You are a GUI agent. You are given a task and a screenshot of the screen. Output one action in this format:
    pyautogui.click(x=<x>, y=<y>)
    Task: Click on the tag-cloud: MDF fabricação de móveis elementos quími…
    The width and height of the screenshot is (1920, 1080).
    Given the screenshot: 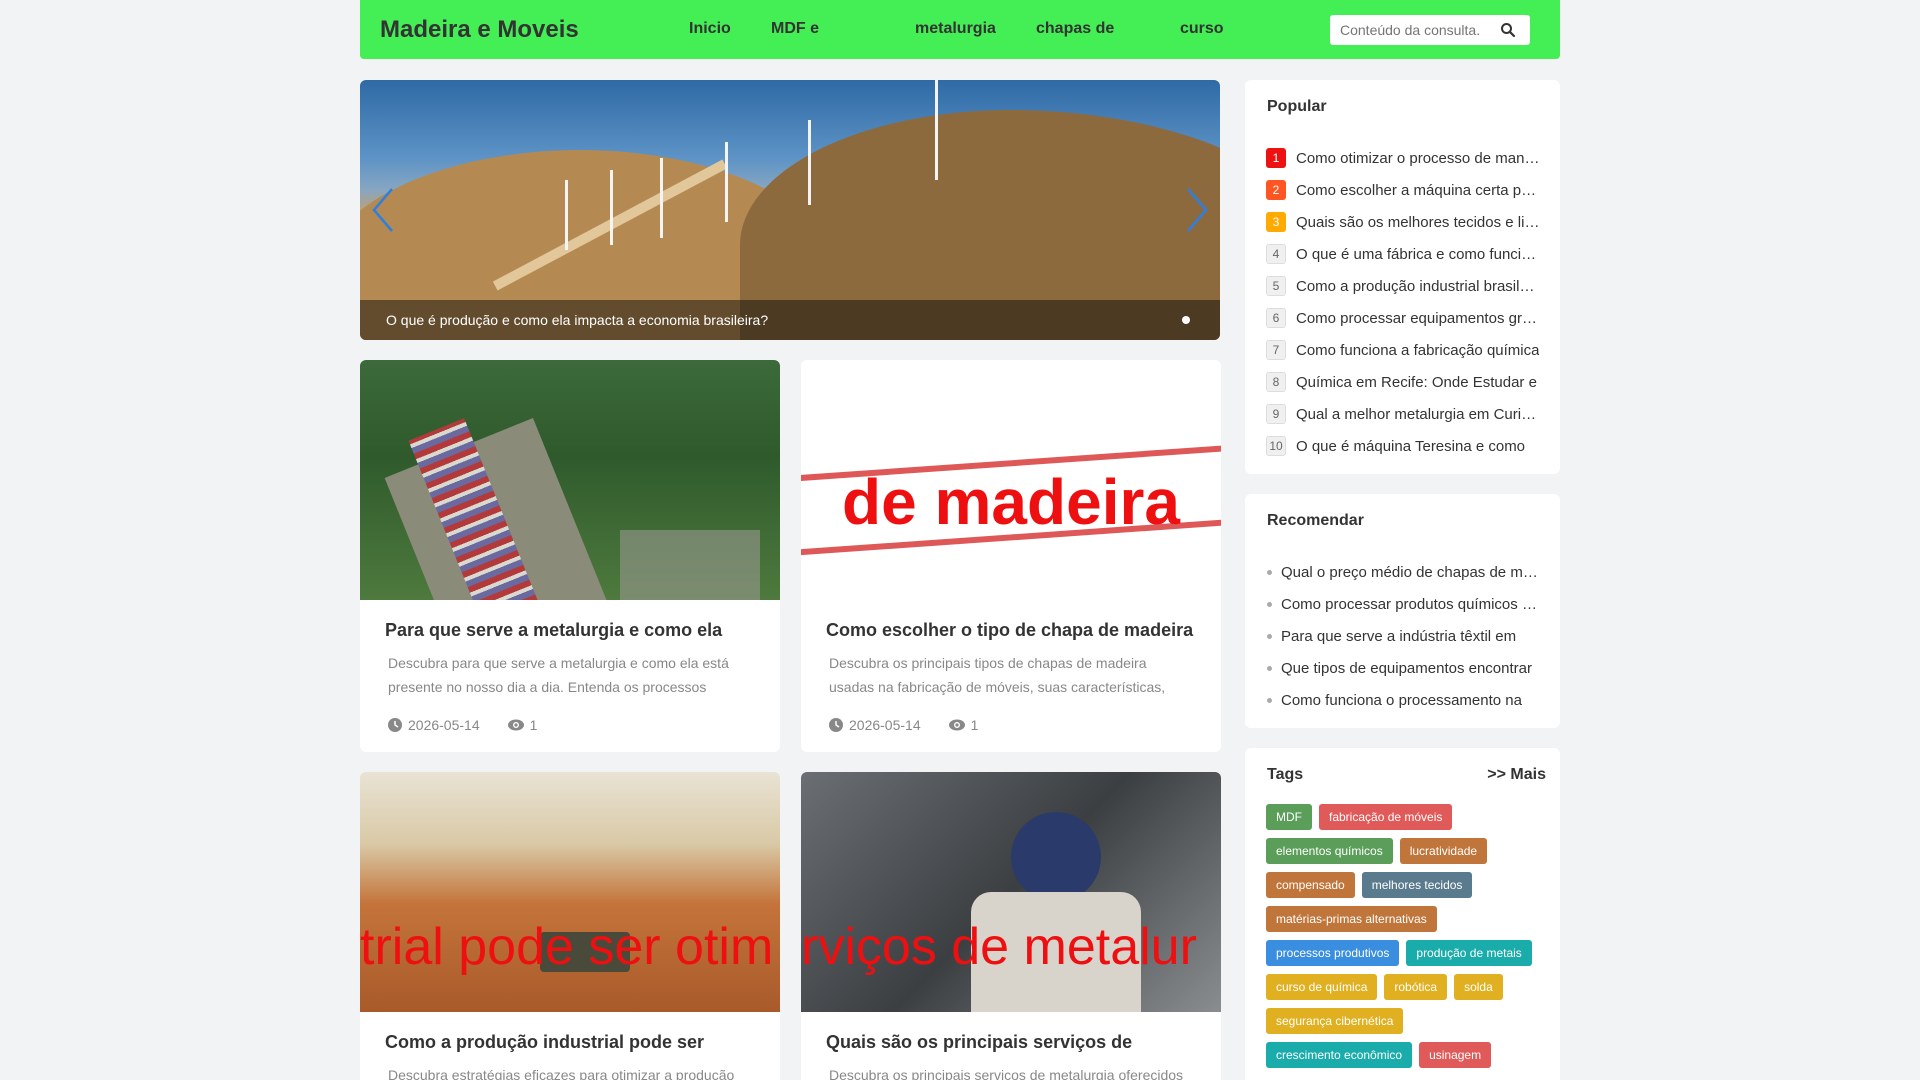 What is the action you would take?
    pyautogui.click(x=1408, y=936)
    